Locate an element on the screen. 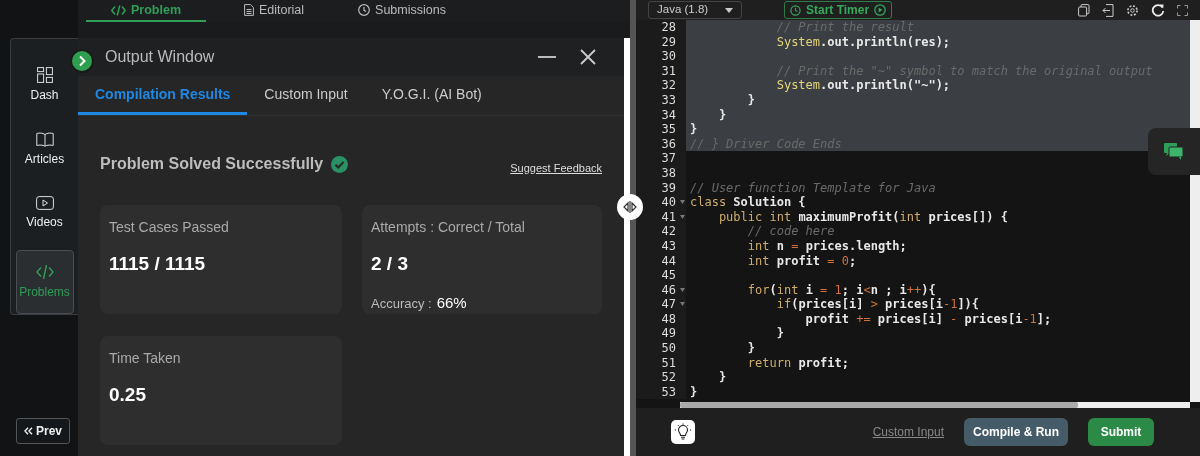 This screenshot has width=1200, height=456. line-number: 46 is located at coordinates (668, 290).